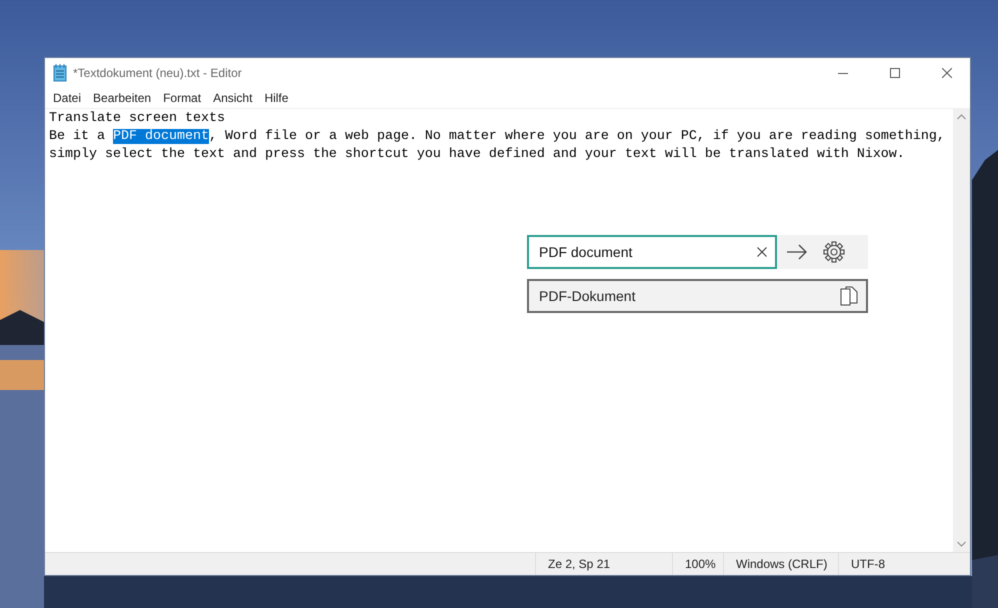 Image resolution: width=998 pixels, height=608 pixels. I want to click on translation-text: PDF-Dokument, so click(587, 296).